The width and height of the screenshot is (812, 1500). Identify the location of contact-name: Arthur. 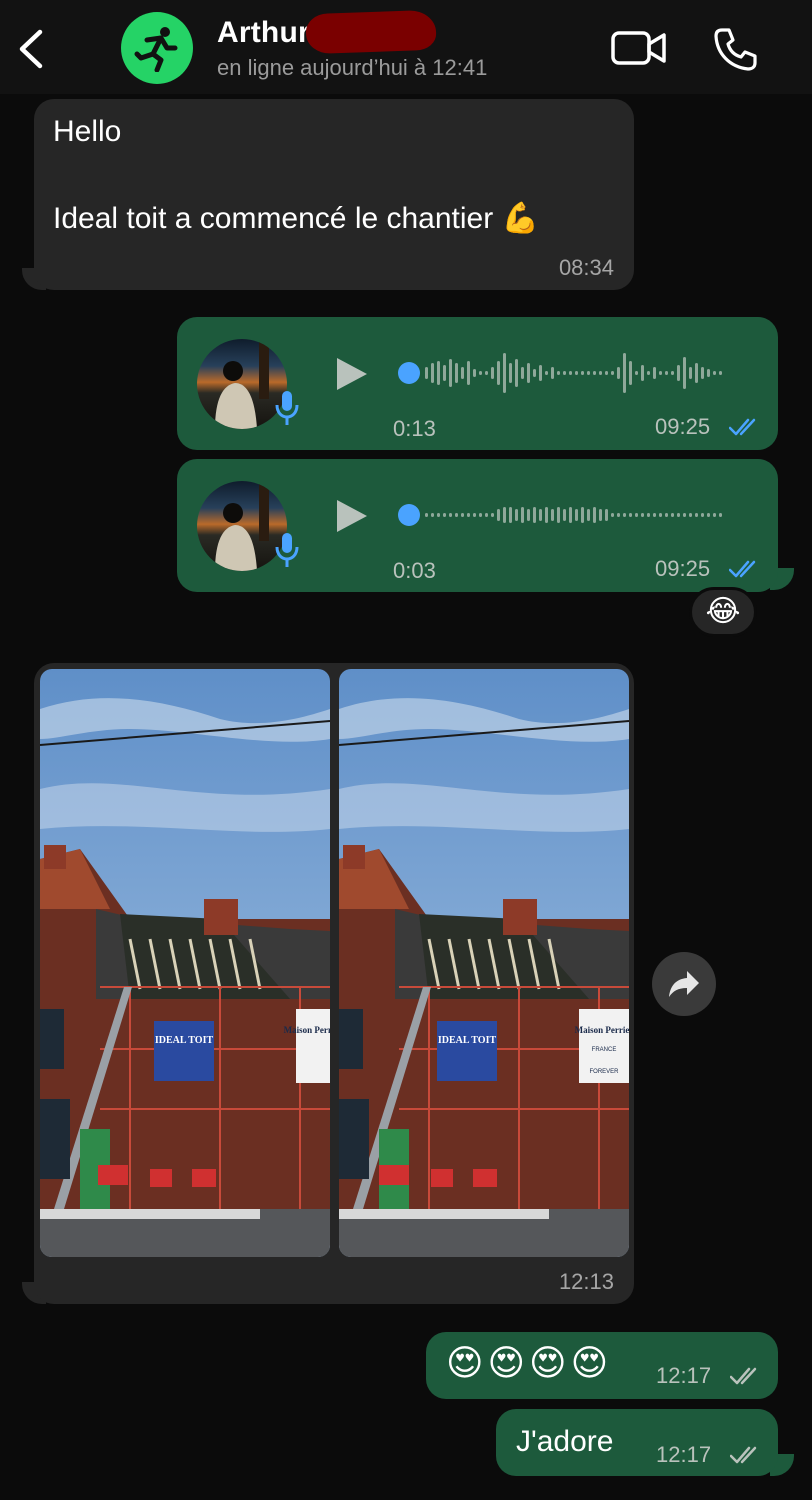
(263, 33).